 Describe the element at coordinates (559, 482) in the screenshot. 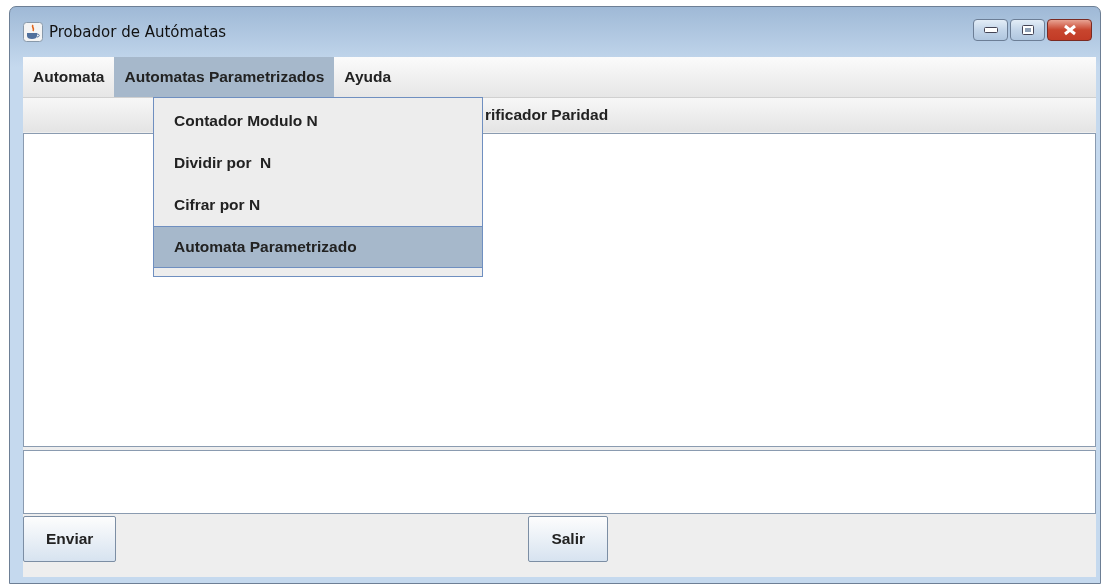

I see `input-field` at that location.